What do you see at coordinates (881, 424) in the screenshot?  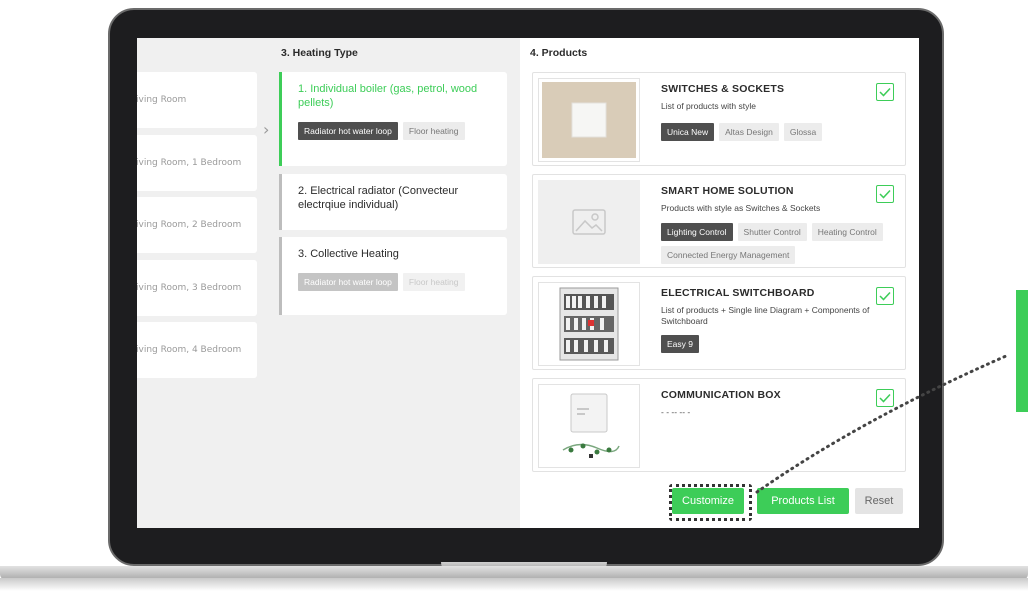 I see `callout-dotted-line` at bounding box center [881, 424].